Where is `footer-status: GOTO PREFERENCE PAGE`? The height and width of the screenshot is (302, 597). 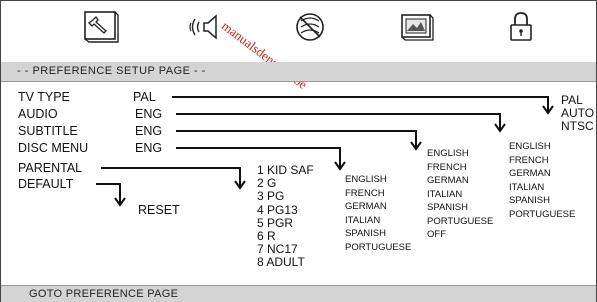 footer-status: GOTO PREFERENCE PAGE is located at coordinates (104, 294).